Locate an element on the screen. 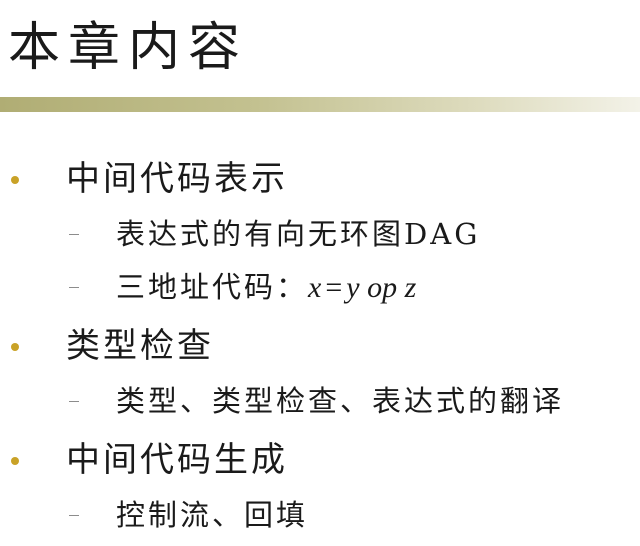  formula-rhs1: y is located at coordinates (353, 287).